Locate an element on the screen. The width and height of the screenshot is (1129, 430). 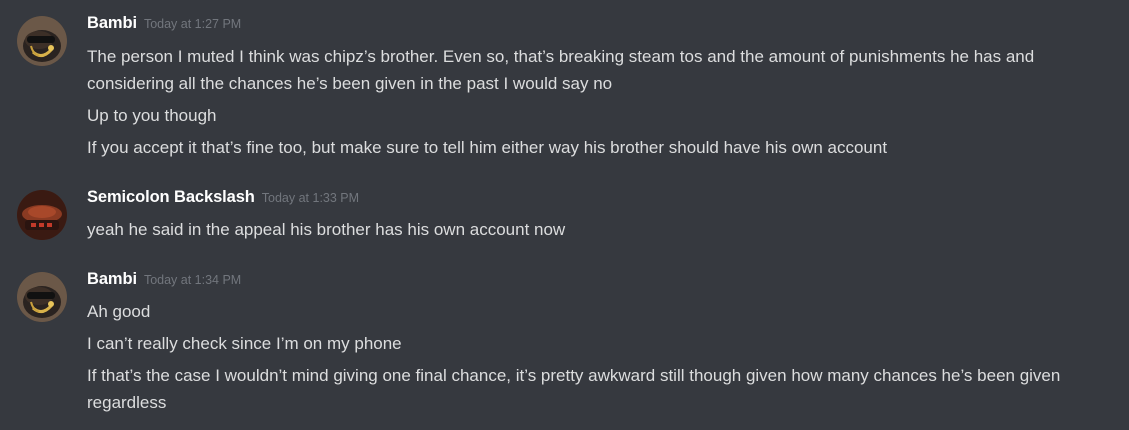
username: Semicolon Backslash is located at coordinates (171, 197).